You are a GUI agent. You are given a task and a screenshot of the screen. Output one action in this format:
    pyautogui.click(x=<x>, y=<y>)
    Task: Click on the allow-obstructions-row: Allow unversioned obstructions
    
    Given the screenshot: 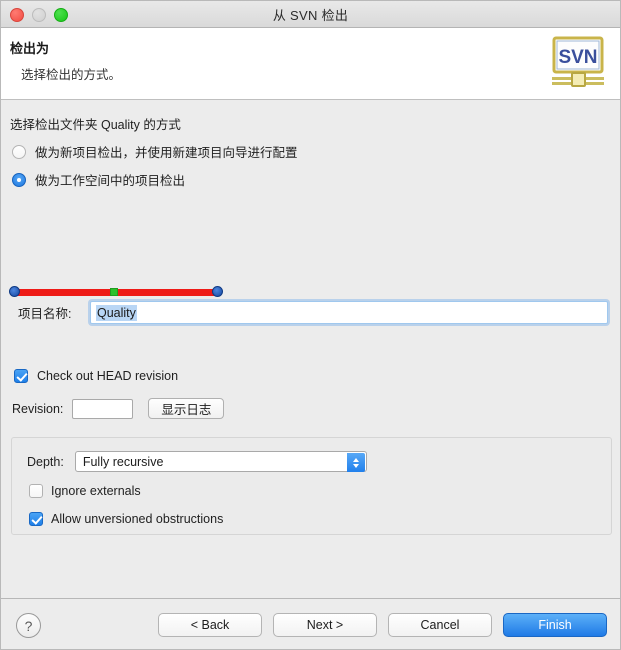 What is the action you would take?
    pyautogui.click(x=126, y=519)
    